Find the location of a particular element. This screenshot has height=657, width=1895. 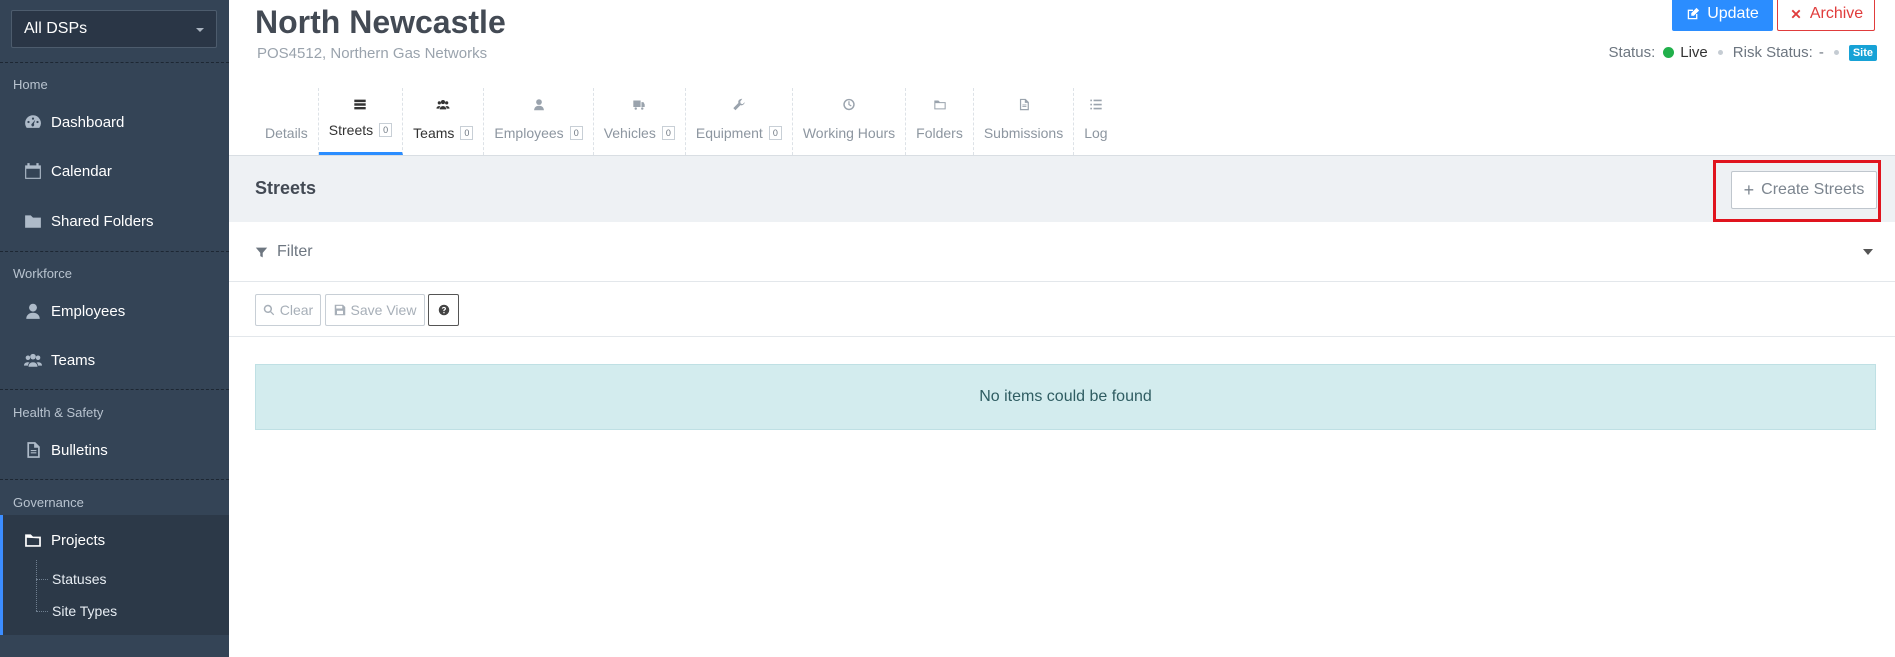

tab-vehicles: Vehicles 0 is located at coordinates (640, 121).